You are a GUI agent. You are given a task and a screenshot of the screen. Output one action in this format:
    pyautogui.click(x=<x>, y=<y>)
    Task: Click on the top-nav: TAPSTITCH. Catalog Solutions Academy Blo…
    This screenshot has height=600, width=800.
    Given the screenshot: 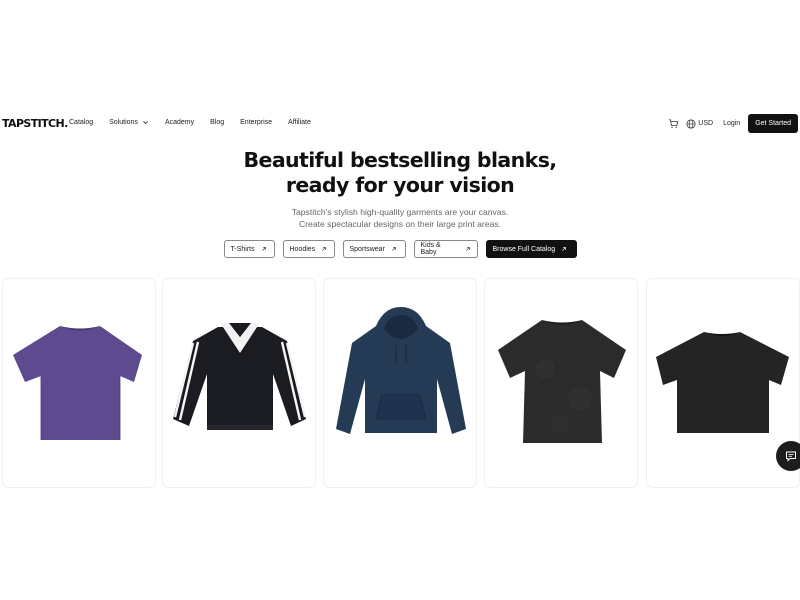 What is the action you would take?
    pyautogui.click(x=400, y=124)
    